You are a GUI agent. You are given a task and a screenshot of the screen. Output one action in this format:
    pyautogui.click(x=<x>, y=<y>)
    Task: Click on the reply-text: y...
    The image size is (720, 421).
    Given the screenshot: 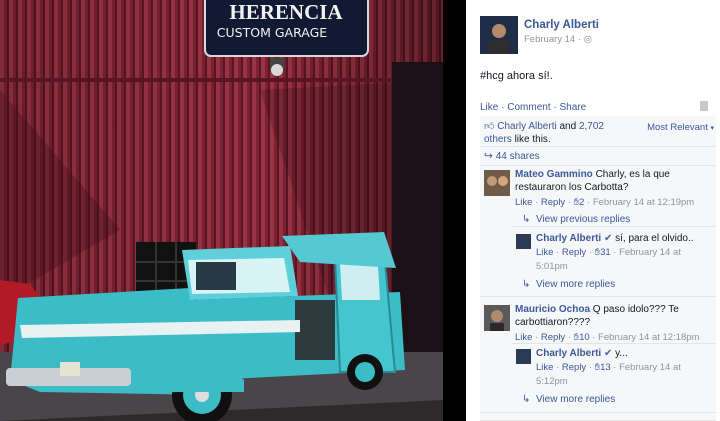 What is the action you would take?
    pyautogui.click(x=620, y=353)
    